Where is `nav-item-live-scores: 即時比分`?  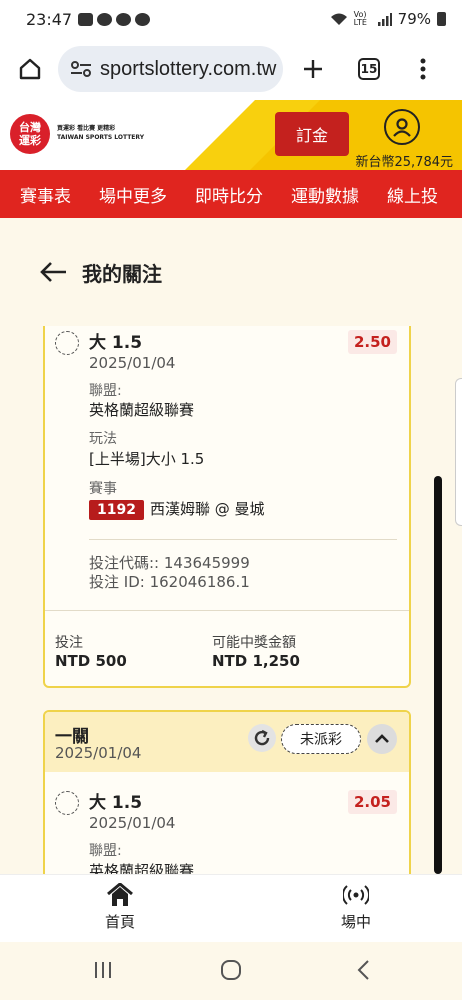 nav-item-live-scores: 即時比分 is located at coordinates (229, 194).